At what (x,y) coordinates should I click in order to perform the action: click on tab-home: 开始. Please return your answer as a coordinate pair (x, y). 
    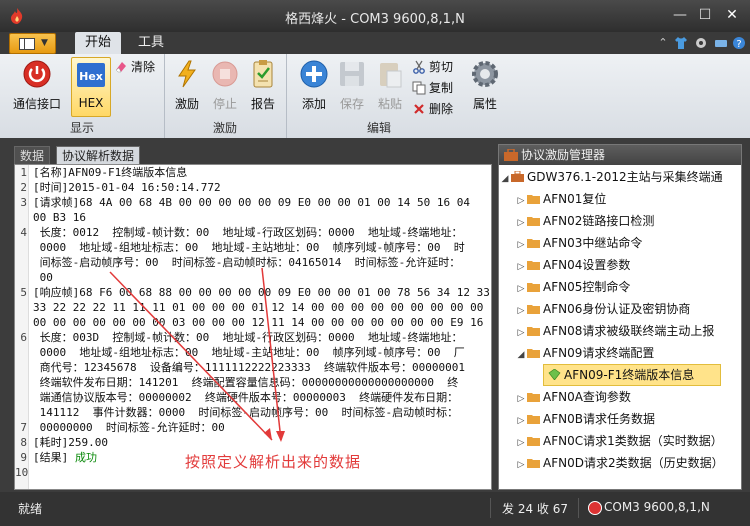
    Looking at the image, I should click on (98, 43).